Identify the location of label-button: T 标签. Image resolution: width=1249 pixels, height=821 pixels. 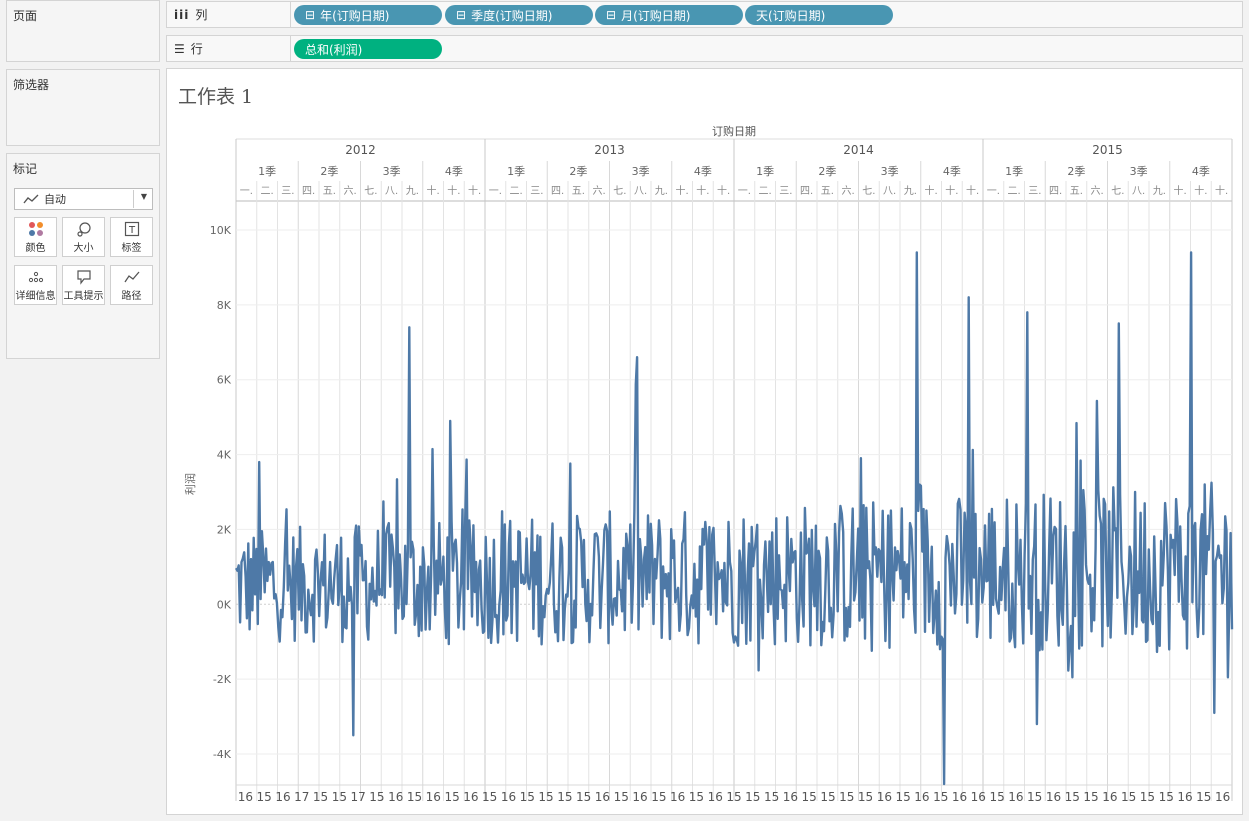
(131, 237).